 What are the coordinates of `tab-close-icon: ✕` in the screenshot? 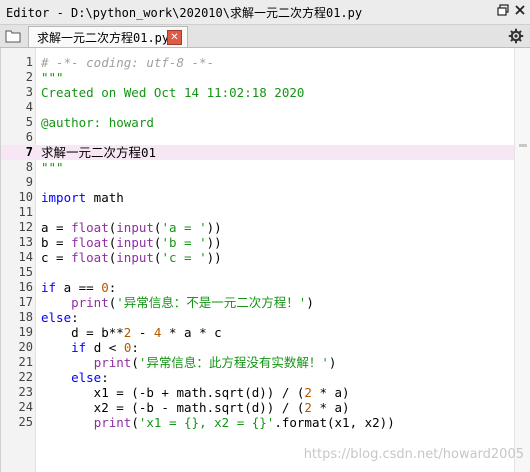 It's located at (174, 37).